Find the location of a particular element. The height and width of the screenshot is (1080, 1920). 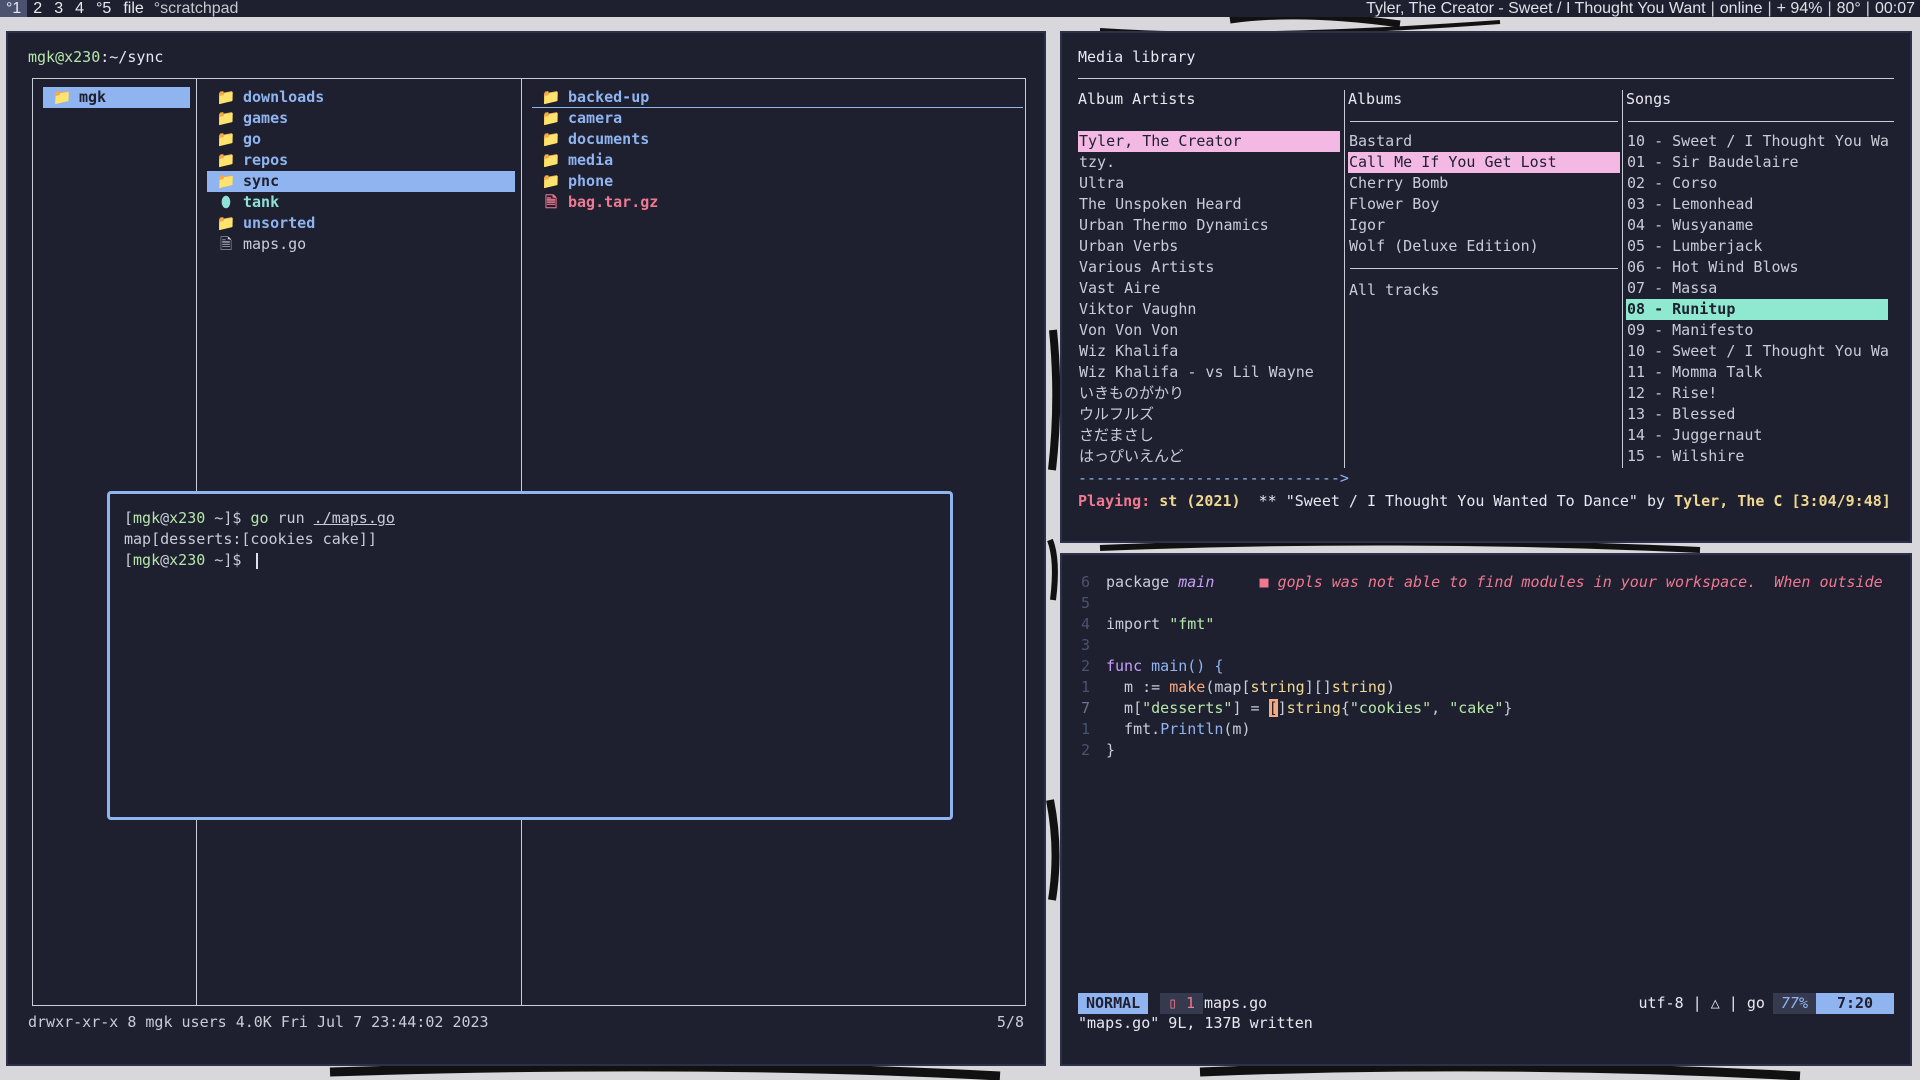

song-item: 03 - Lemonhead is located at coordinates (1757, 204).